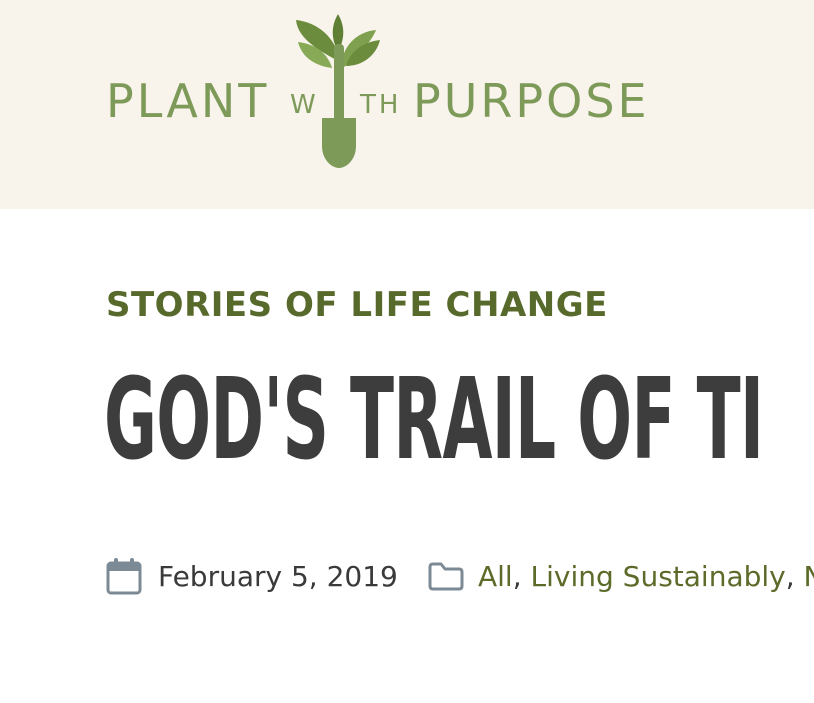  I want to click on calendar-icon, so click(124, 576).